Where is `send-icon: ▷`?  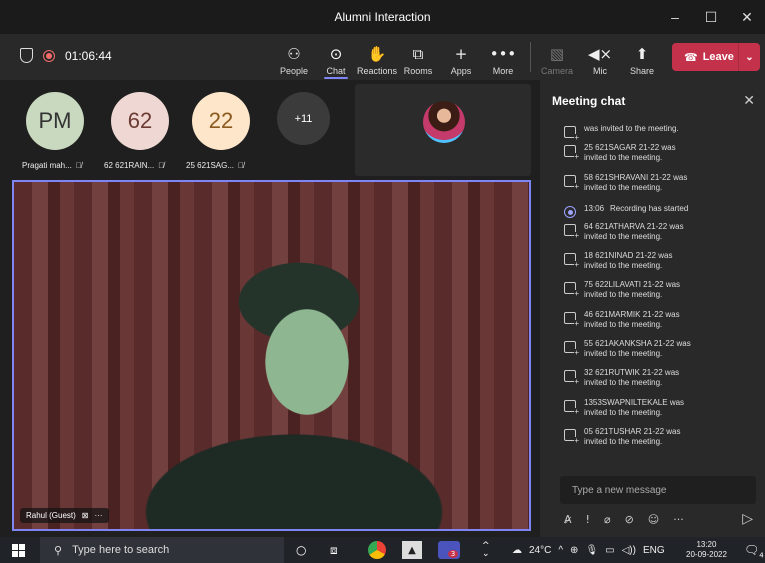
send-icon: ▷ is located at coordinates (747, 519).